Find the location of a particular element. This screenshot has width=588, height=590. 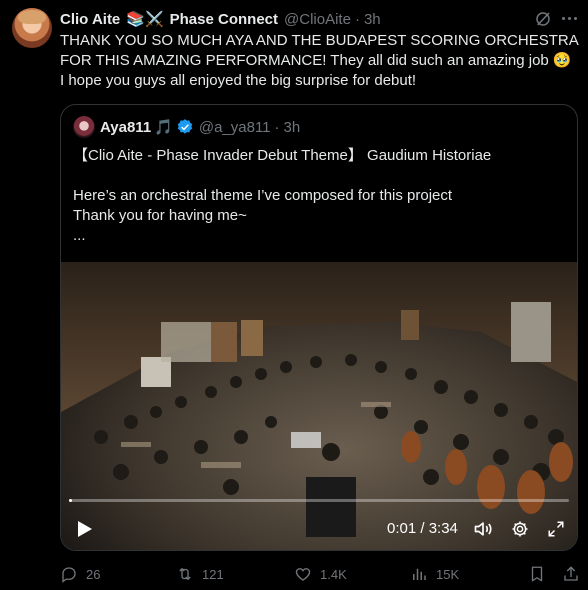

video-time: 0:01 / 3:34 is located at coordinates (422, 528).